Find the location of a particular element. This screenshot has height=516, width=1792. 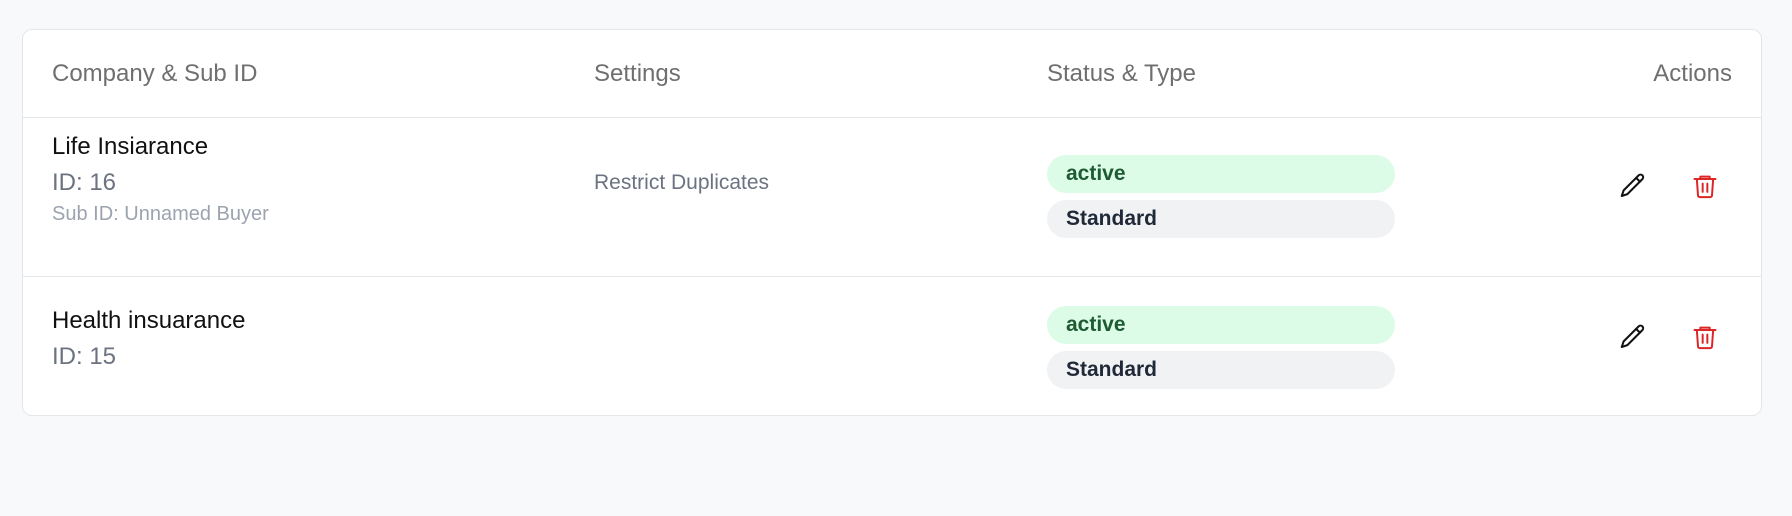

company-name: Life Insiarance is located at coordinates (130, 146).